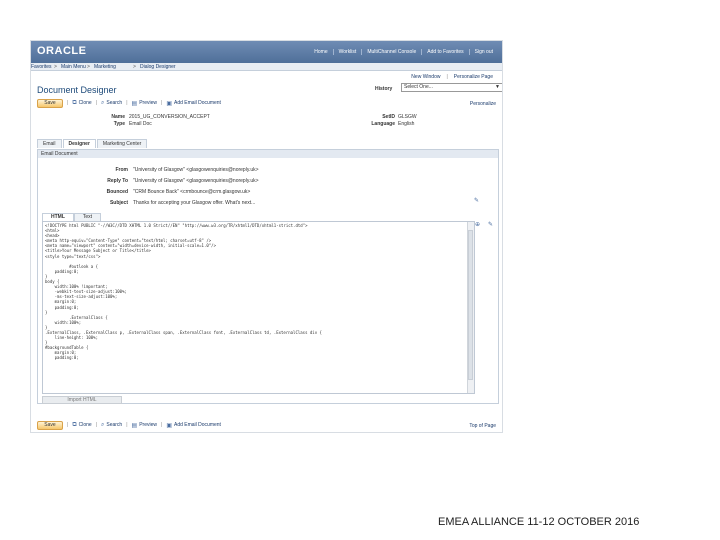  I want to click on zoom-icon: ⊕, so click(477, 224).